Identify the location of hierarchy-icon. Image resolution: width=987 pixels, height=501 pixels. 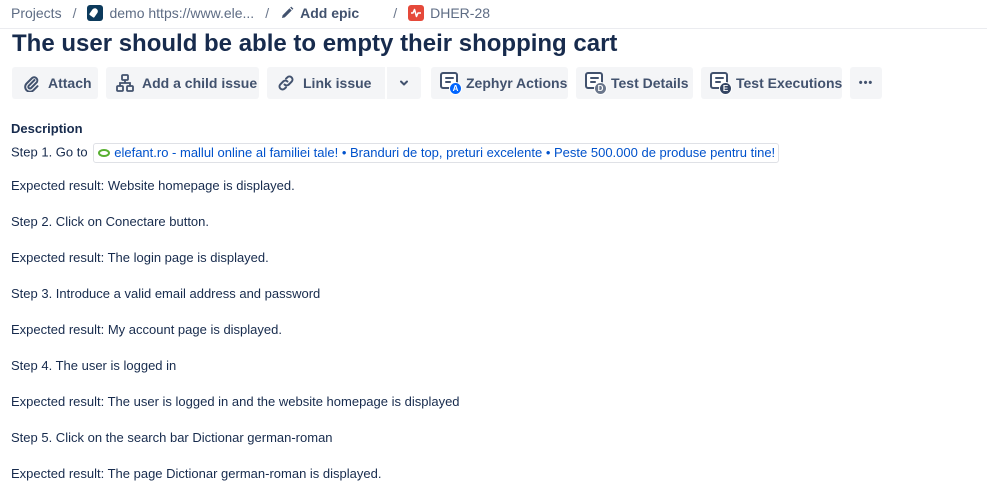
(125, 83).